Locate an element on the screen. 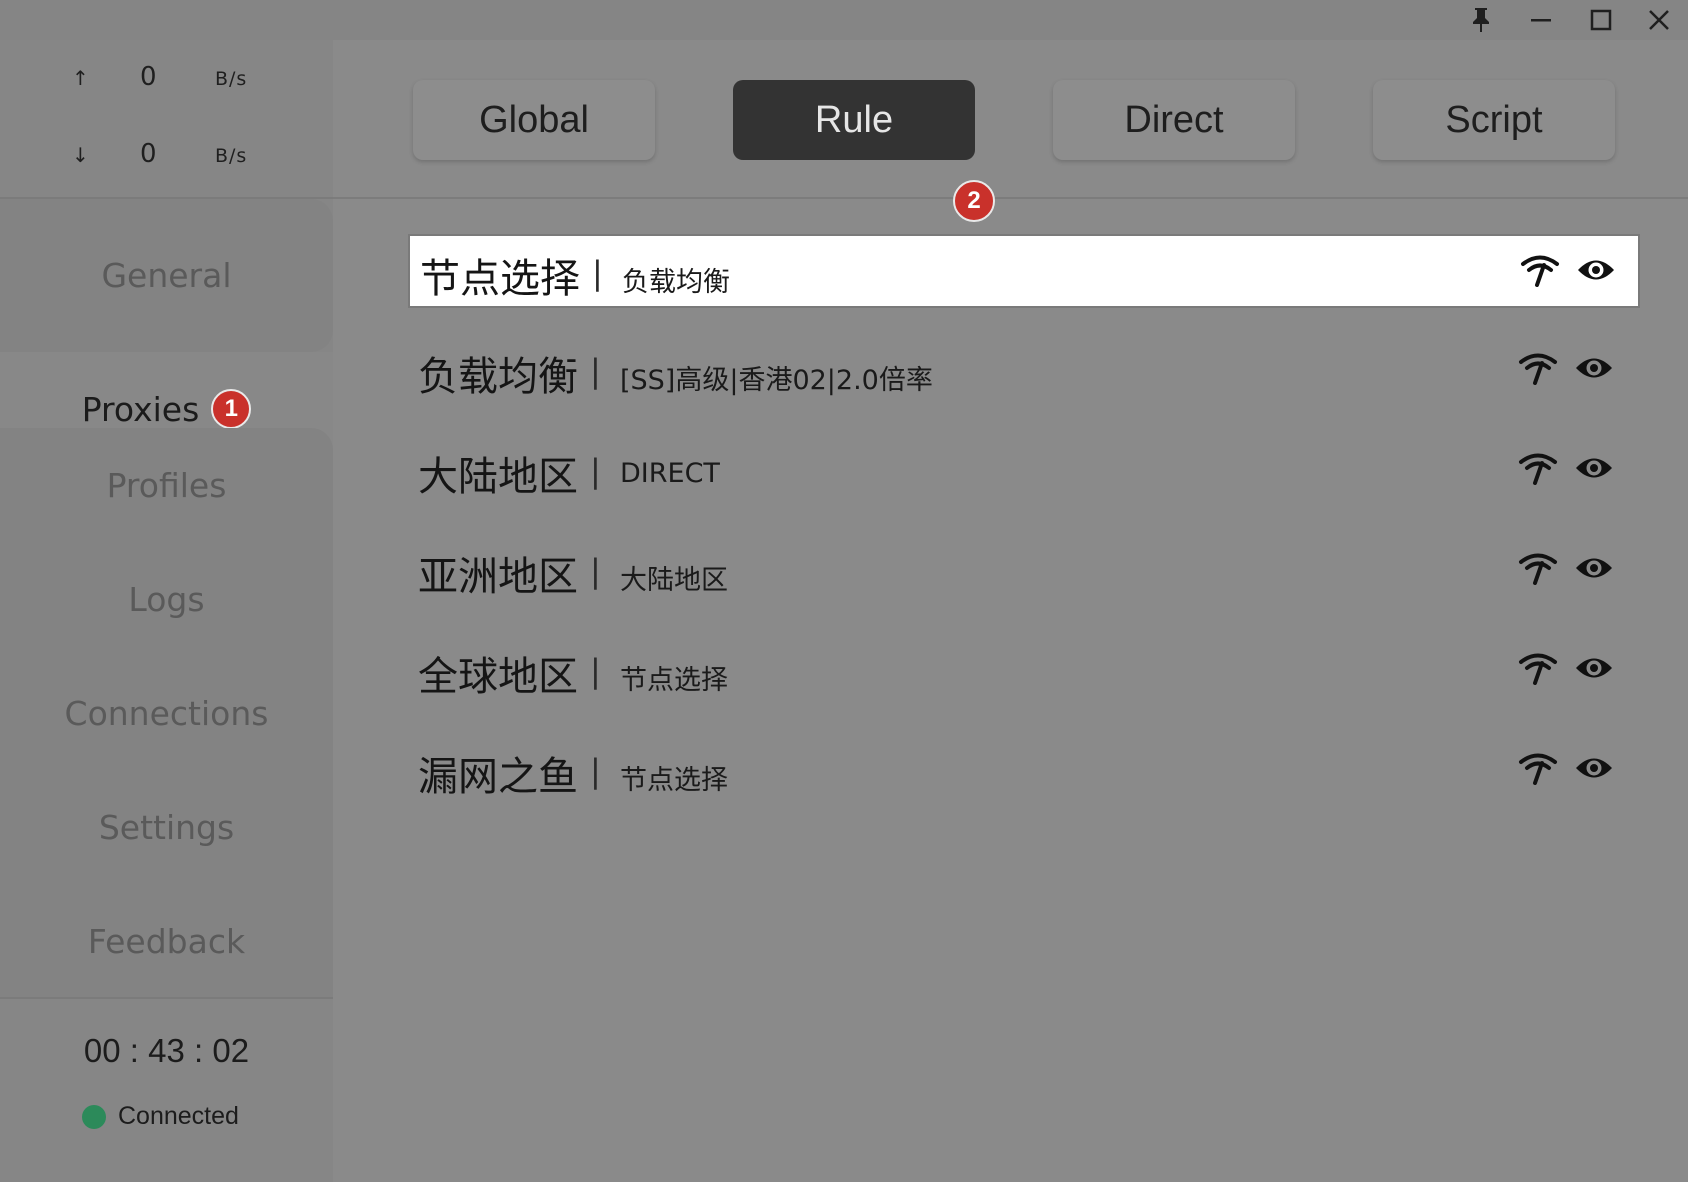  sidebar-item-label: Connections is located at coordinates (166, 713).